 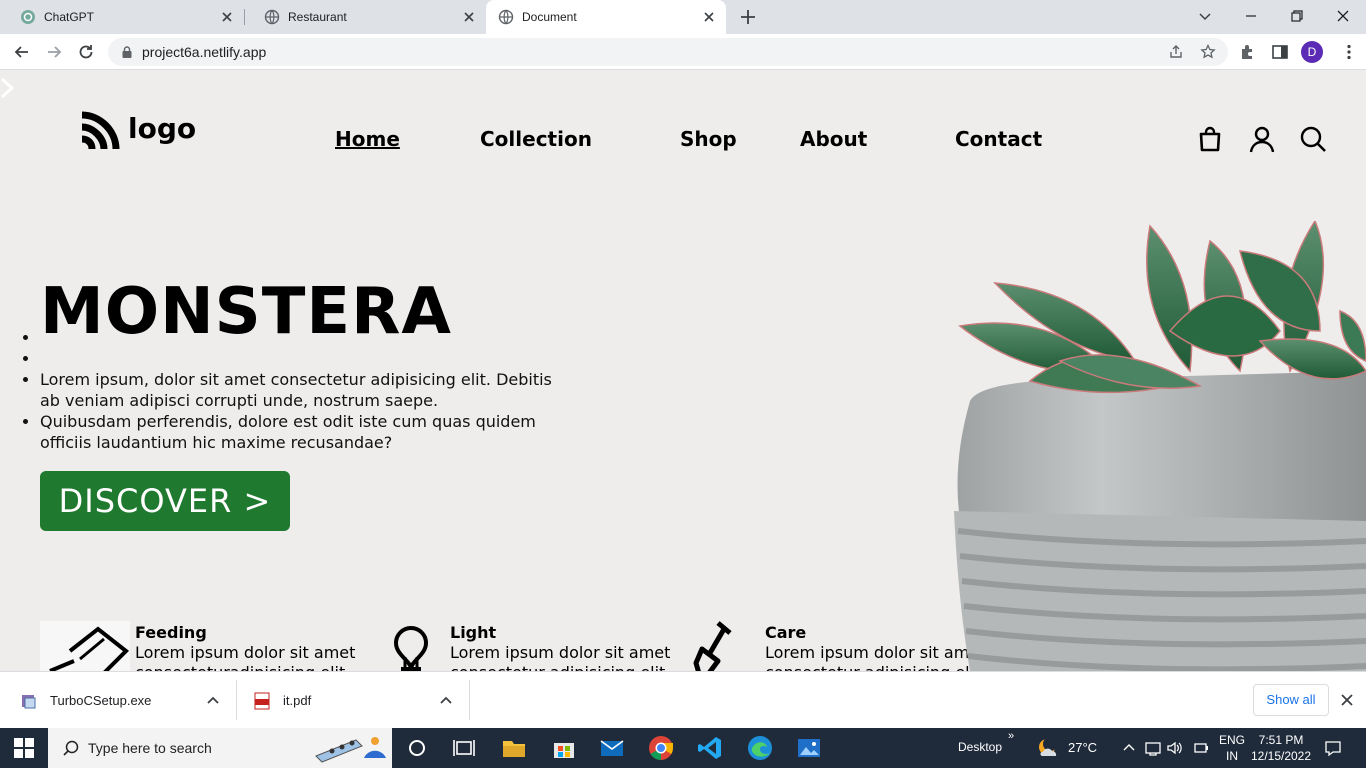 What do you see at coordinates (69, 17) in the screenshot?
I see `tab-label: ChatGPT` at bounding box center [69, 17].